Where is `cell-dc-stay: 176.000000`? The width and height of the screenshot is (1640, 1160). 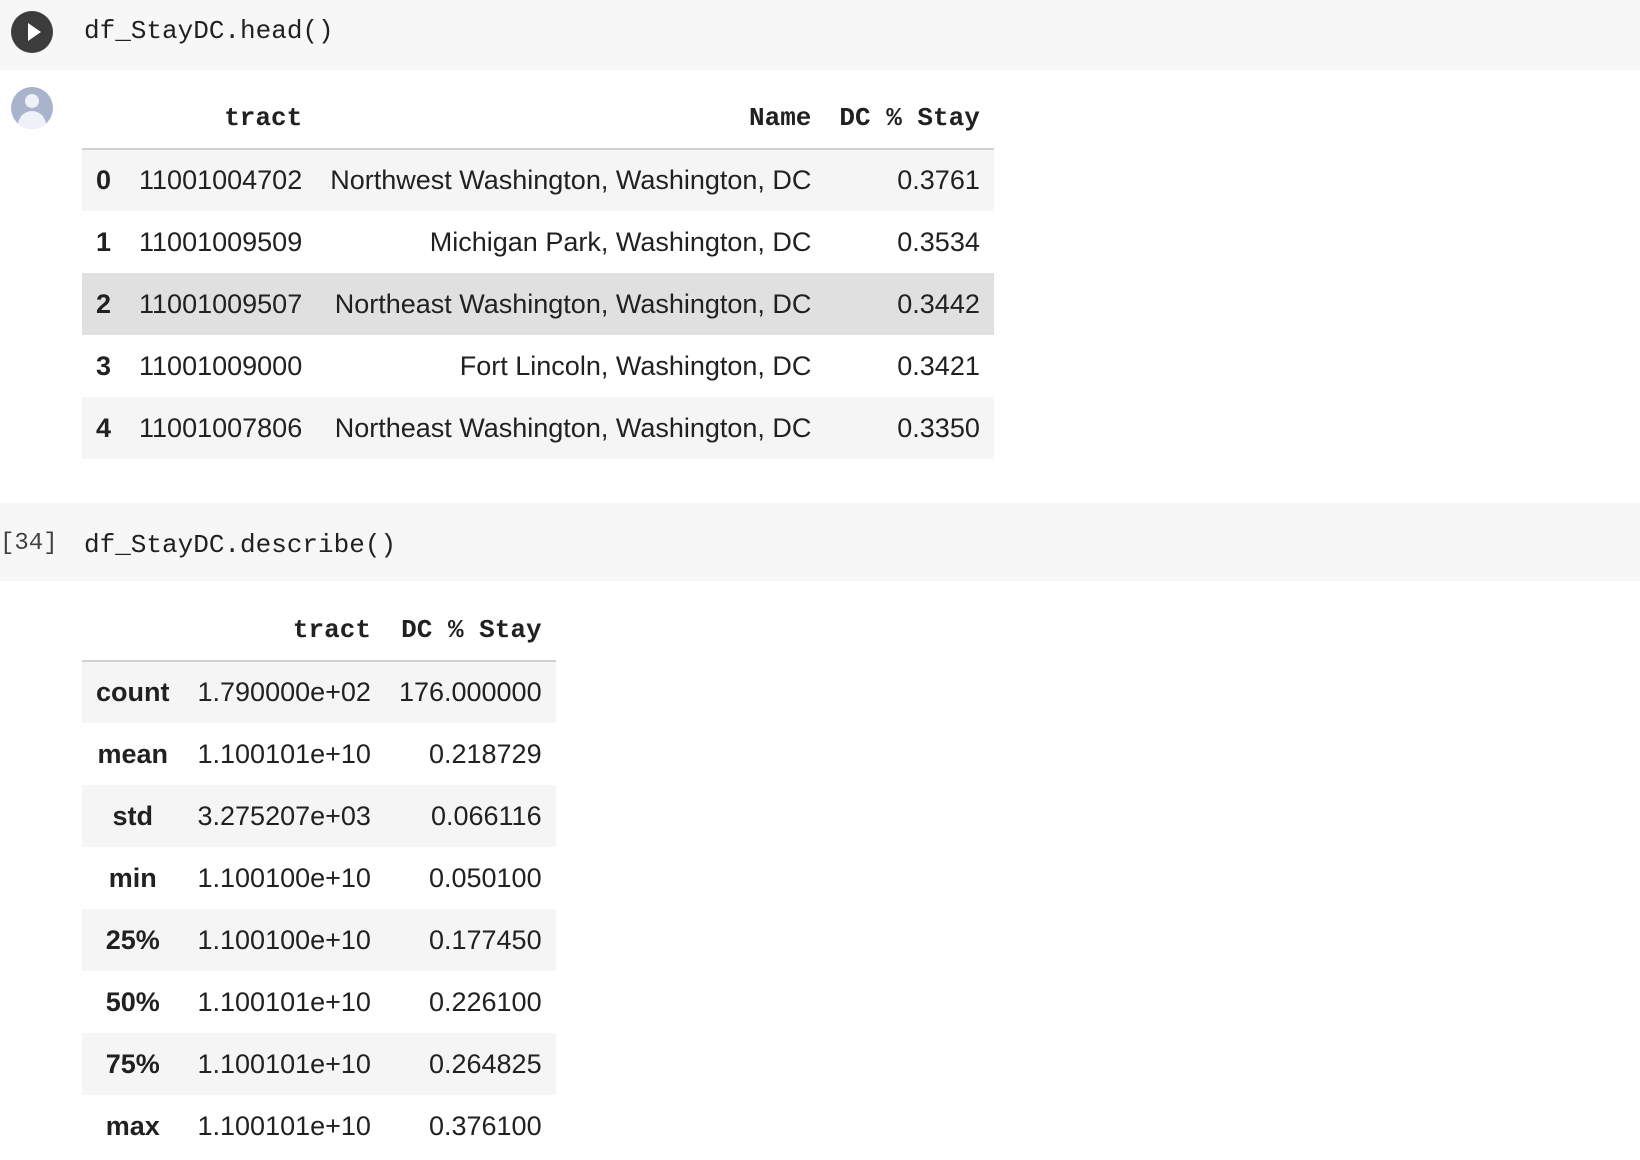 cell-dc-stay: 176.000000 is located at coordinates (470, 692).